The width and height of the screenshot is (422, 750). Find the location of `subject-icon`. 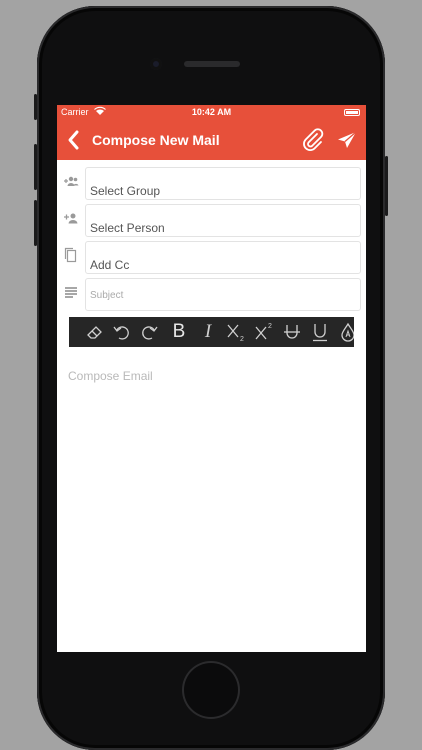

subject-icon is located at coordinates (71, 292).